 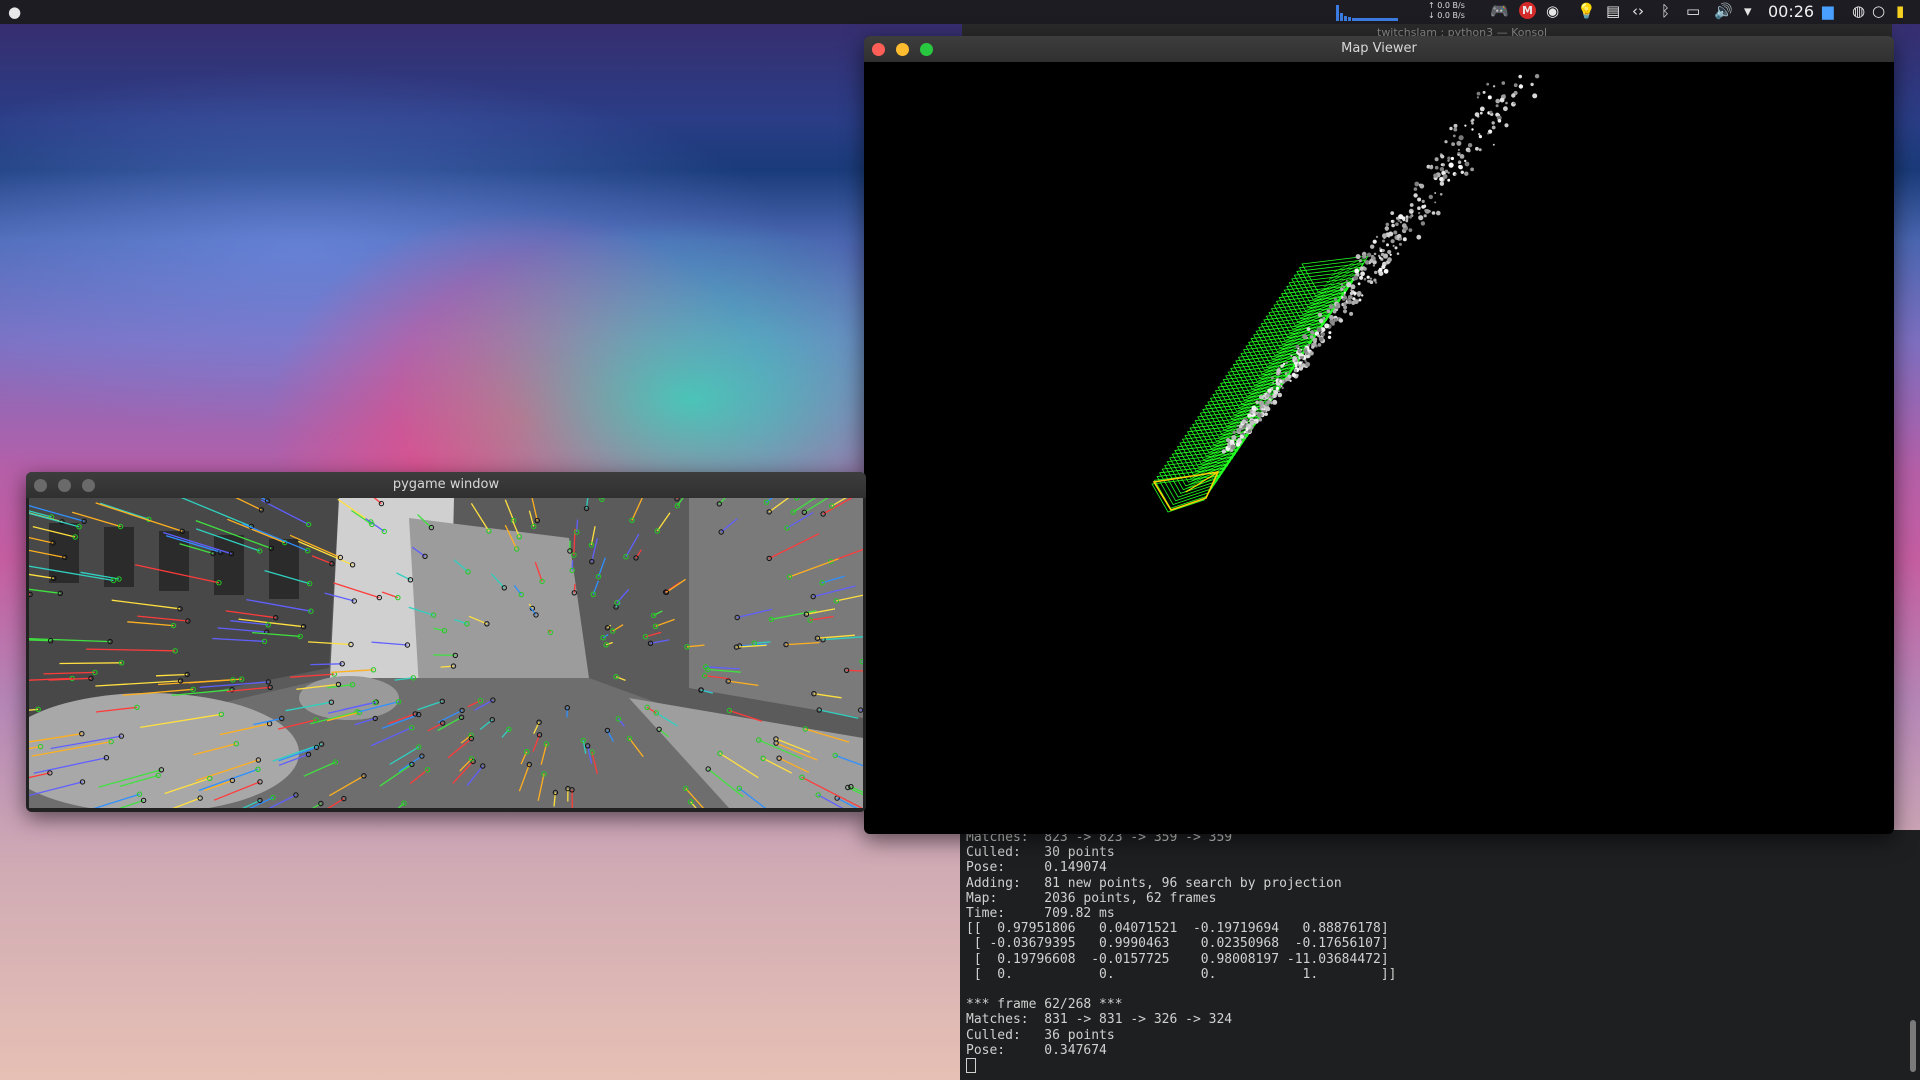 What do you see at coordinates (1791, 11) in the screenshot?
I see `clock: 00:26` at bounding box center [1791, 11].